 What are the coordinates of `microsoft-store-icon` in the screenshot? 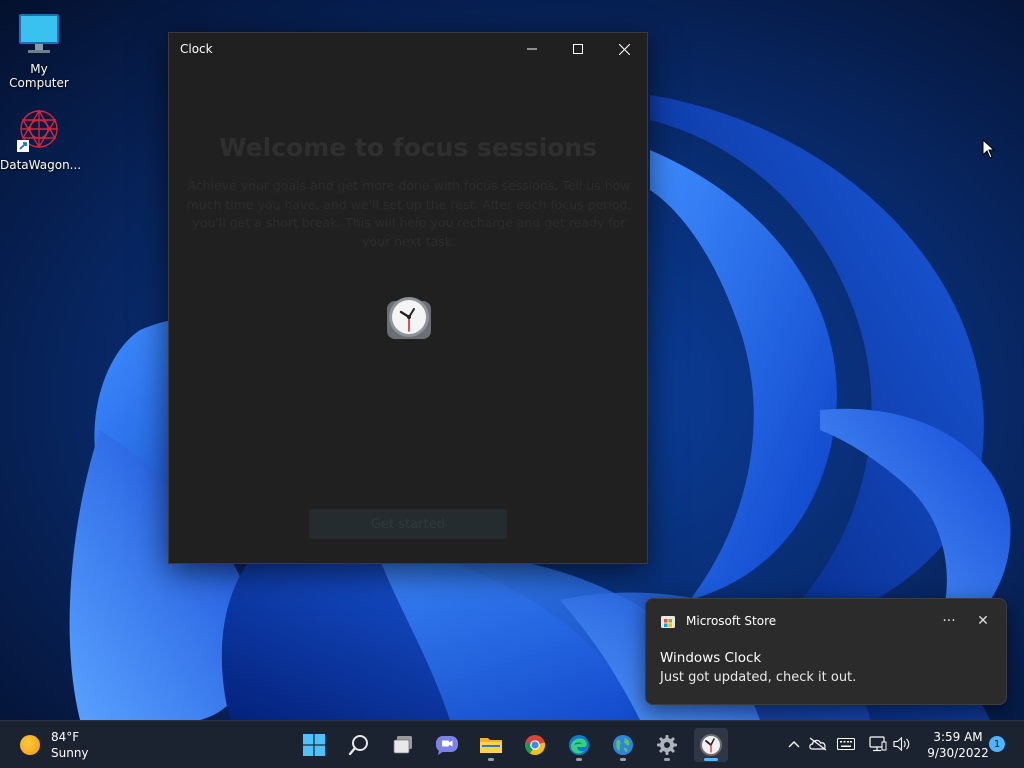 It's located at (668, 622).